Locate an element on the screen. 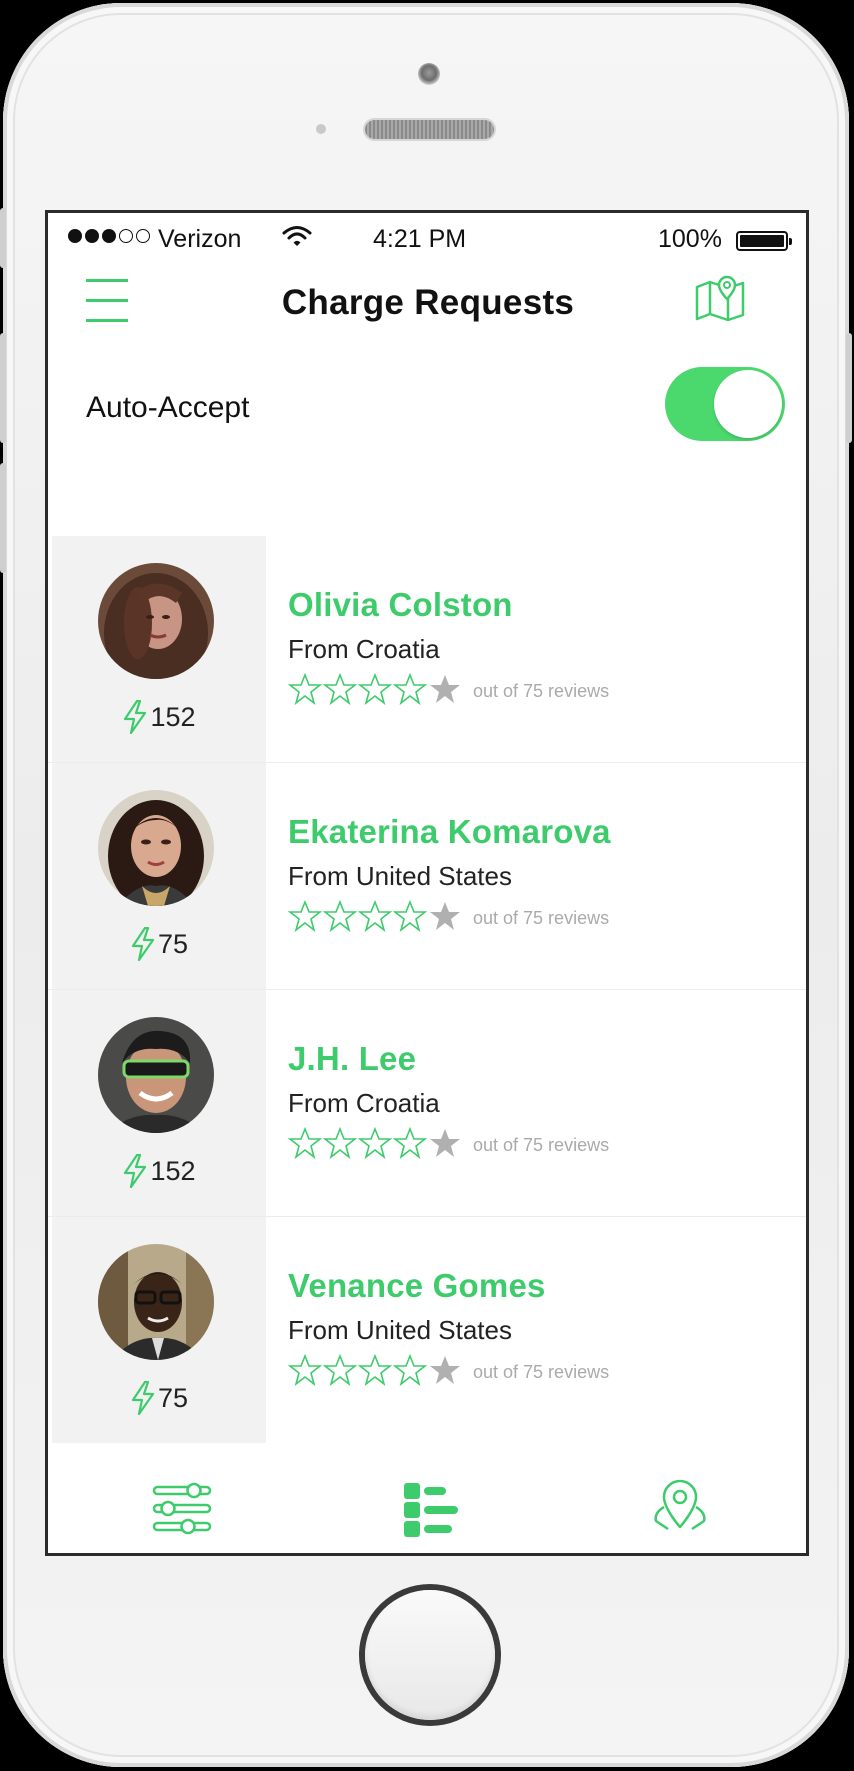 The image size is (854, 1771). battery-percentage: 100% is located at coordinates (690, 239).